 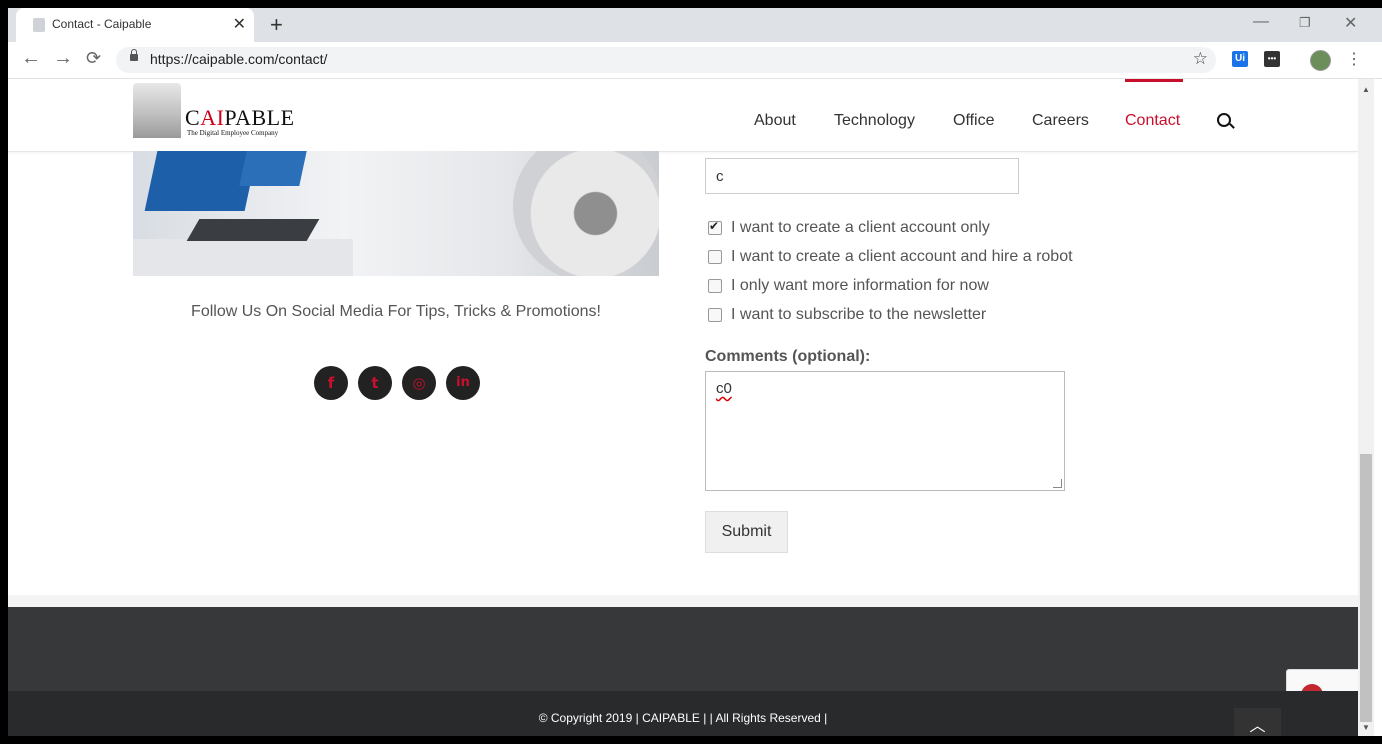 I want to click on new-tab-button: +, so click(x=276, y=25).